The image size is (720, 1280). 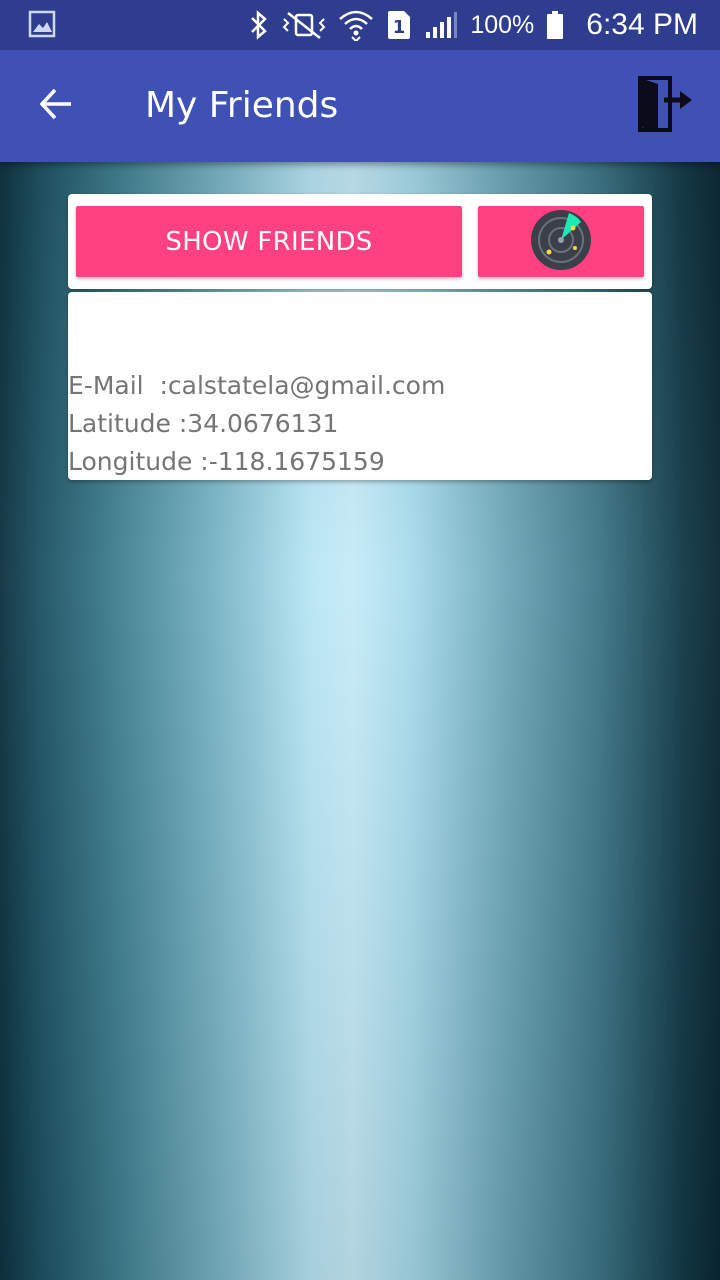 What do you see at coordinates (226, 461) in the screenshot?
I see `longitude-text: Longitude :-118.1675159` at bounding box center [226, 461].